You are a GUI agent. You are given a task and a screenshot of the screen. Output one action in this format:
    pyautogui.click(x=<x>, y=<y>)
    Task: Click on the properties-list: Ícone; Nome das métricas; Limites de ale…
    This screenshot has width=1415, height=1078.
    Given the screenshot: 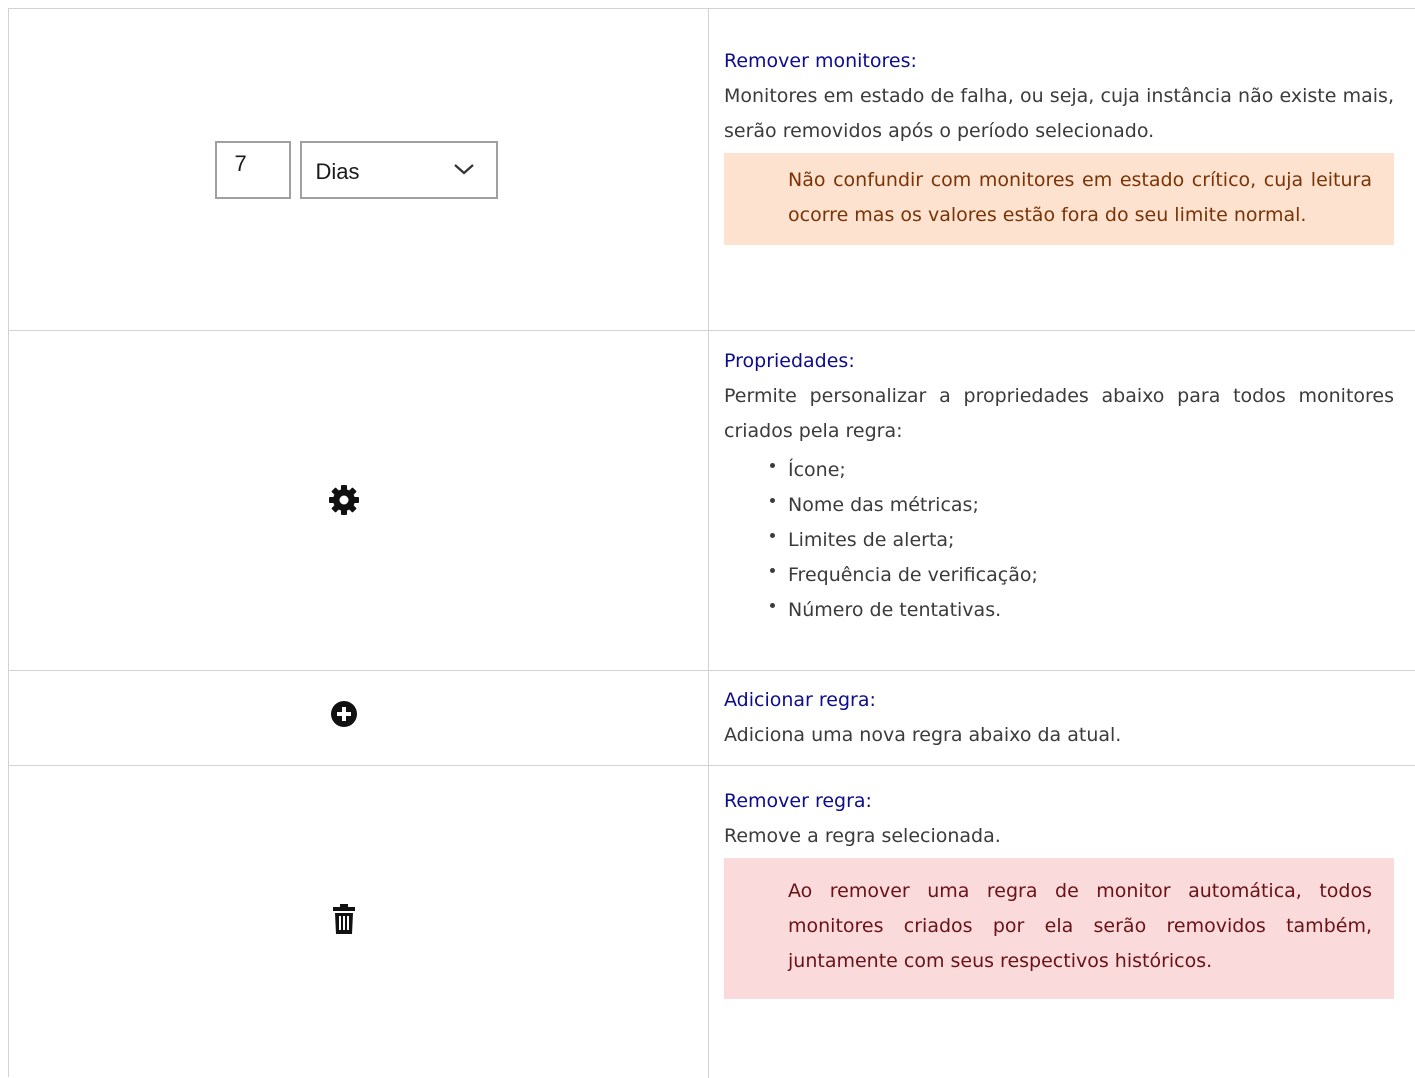 What is the action you would take?
    pyautogui.click(x=1059, y=540)
    